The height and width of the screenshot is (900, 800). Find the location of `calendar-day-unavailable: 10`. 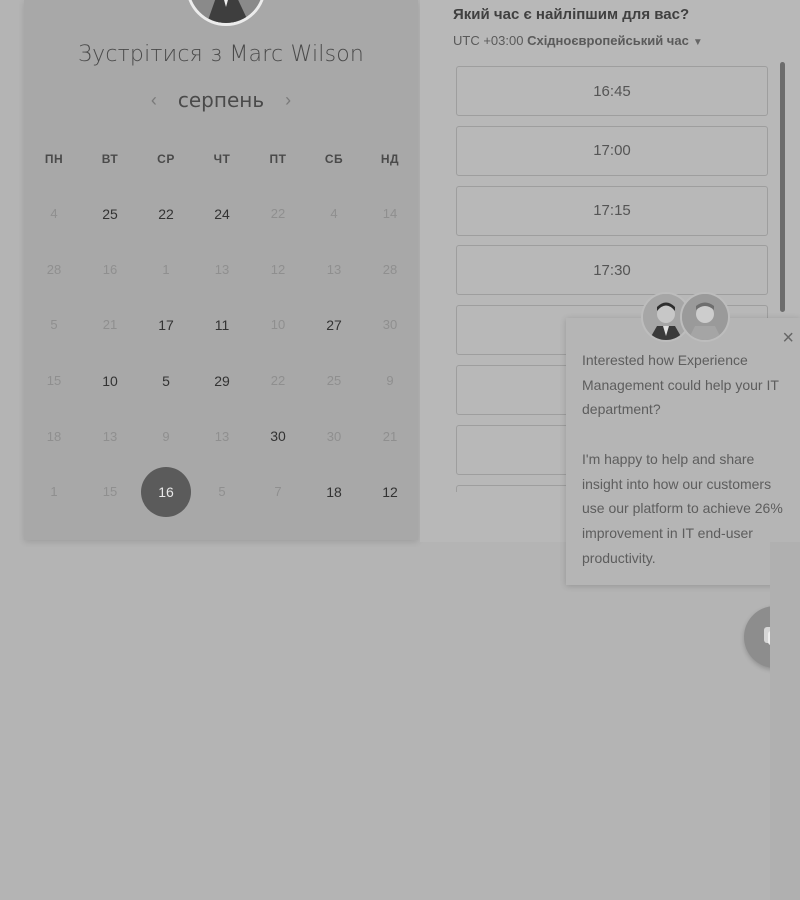

calendar-day-unavailable: 10 is located at coordinates (278, 325).